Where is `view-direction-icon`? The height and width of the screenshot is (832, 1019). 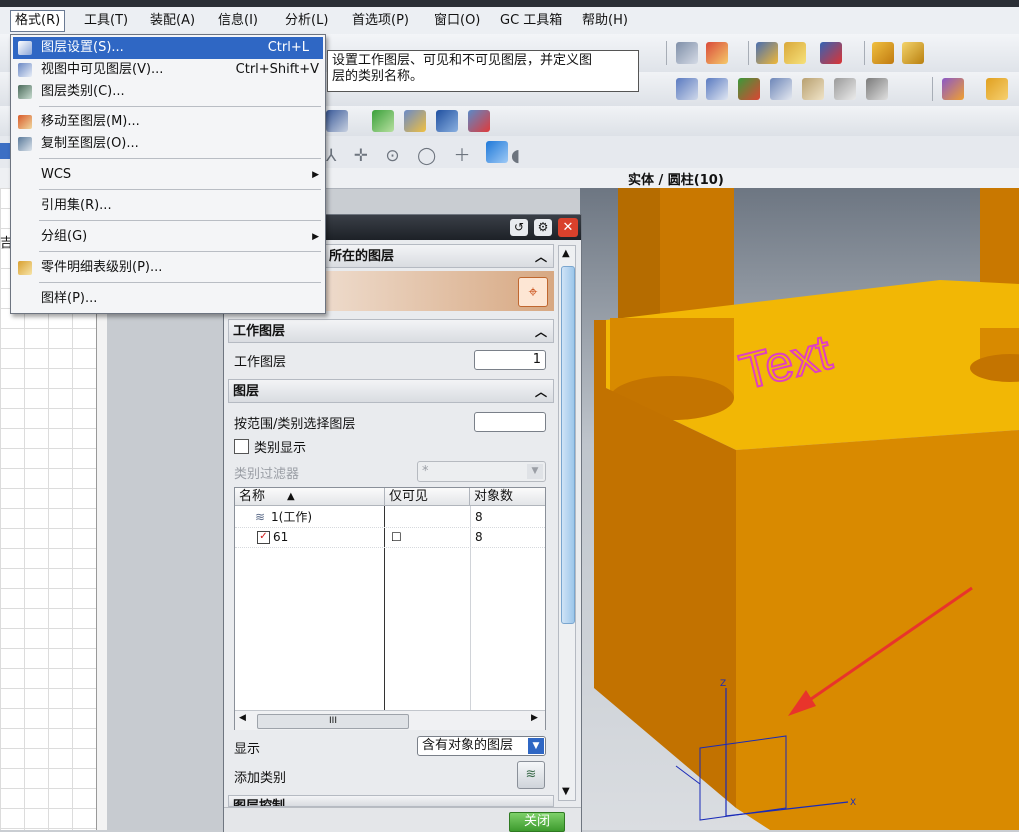 view-direction-icon is located at coordinates (831, 53).